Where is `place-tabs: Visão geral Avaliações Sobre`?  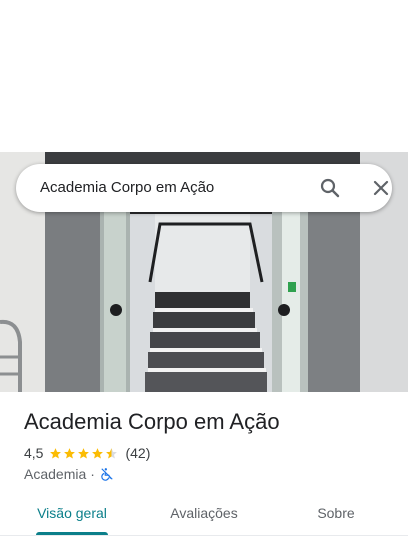 place-tabs: Visão geral Avaliações Sobre is located at coordinates (204, 520).